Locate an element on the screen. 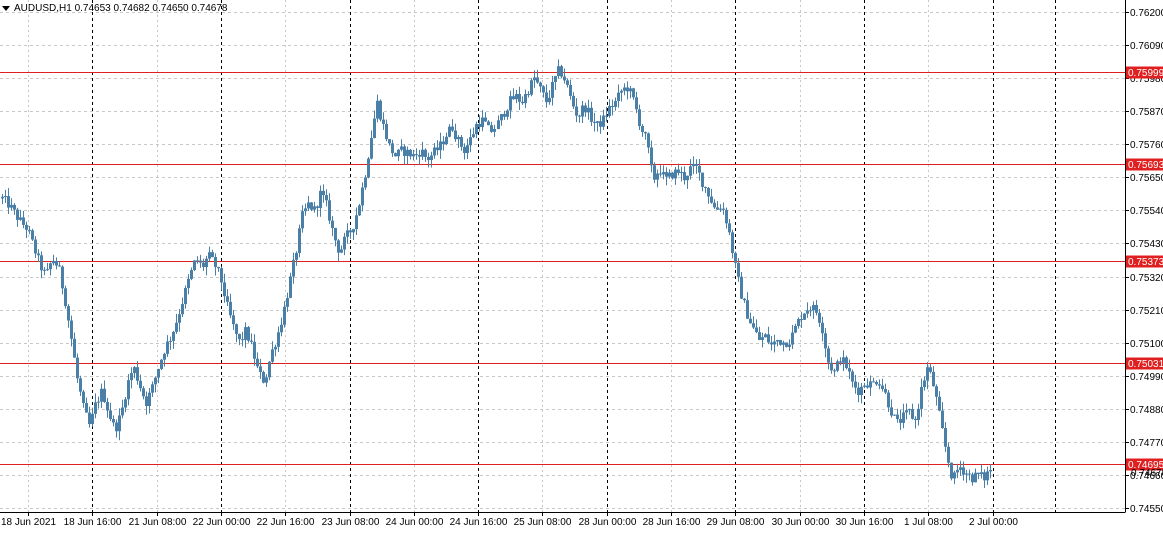  y-tick-label: 0.74770 is located at coordinates (1146, 443).